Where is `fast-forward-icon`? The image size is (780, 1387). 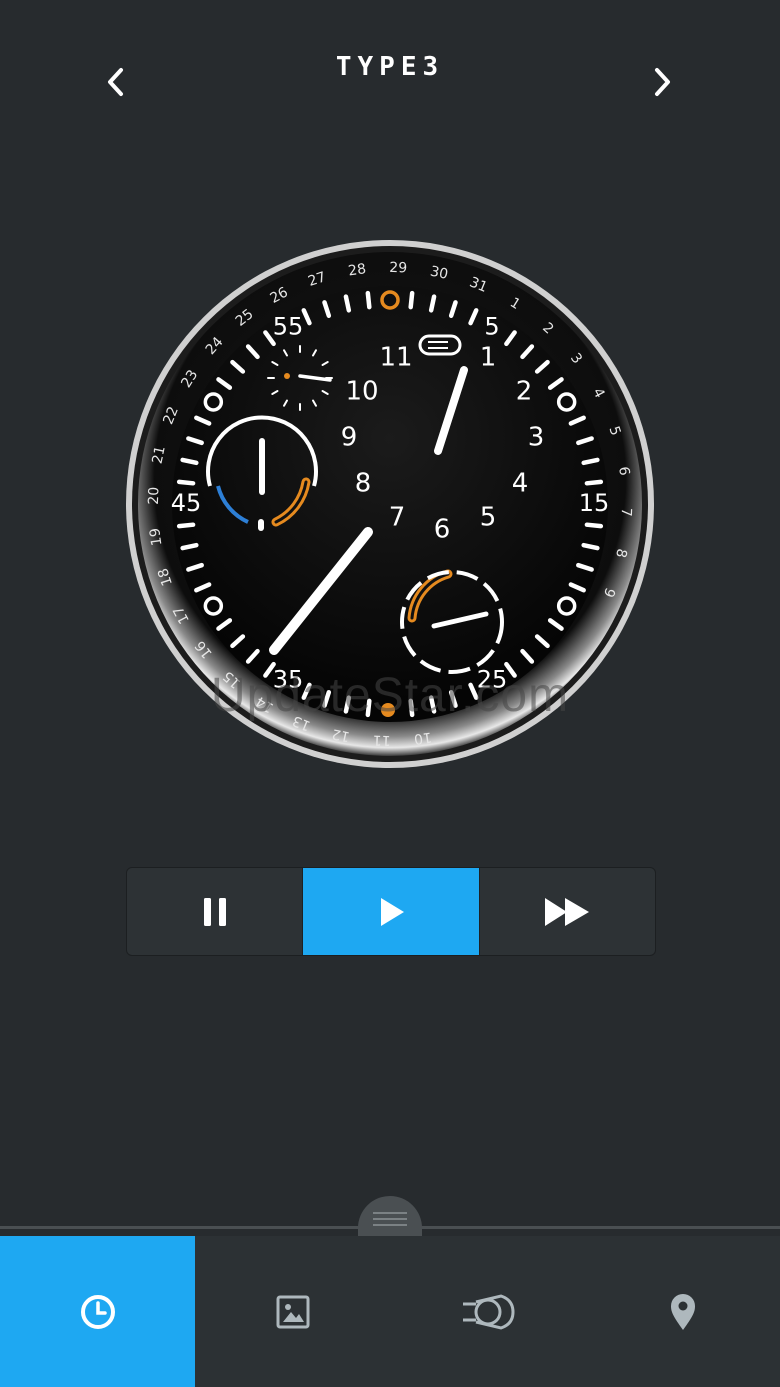 fast-forward-icon is located at coordinates (567, 911).